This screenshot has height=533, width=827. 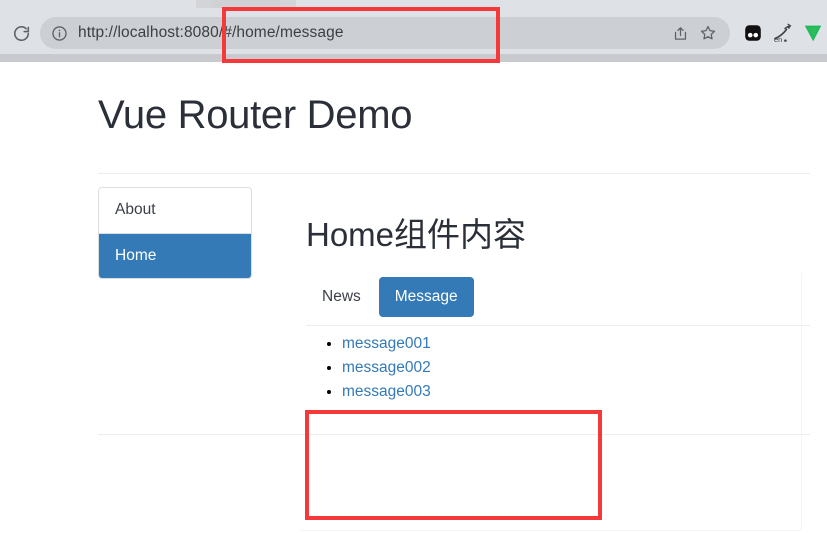 What do you see at coordinates (812, 33) in the screenshot?
I see `green-checkmark-extension-icon` at bounding box center [812, 33].